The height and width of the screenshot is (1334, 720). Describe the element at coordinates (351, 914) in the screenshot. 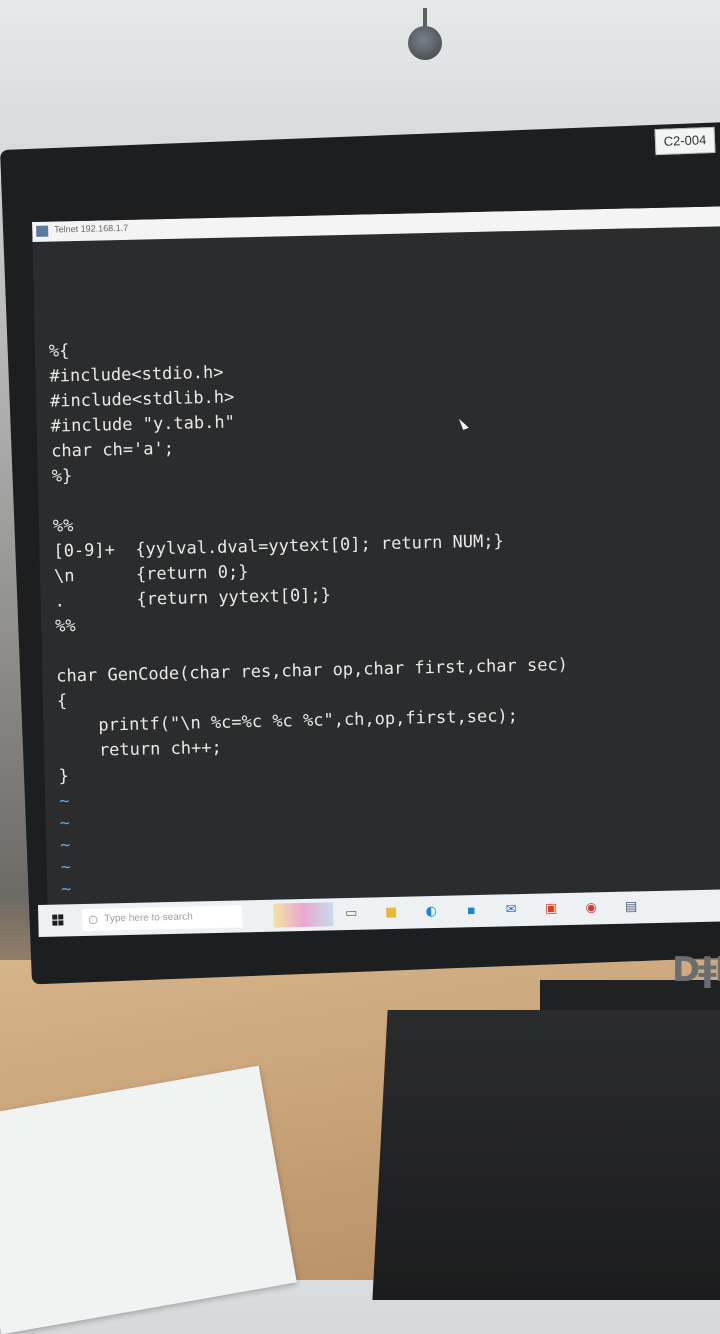

I see `task-view-icon: ▭` at that location.